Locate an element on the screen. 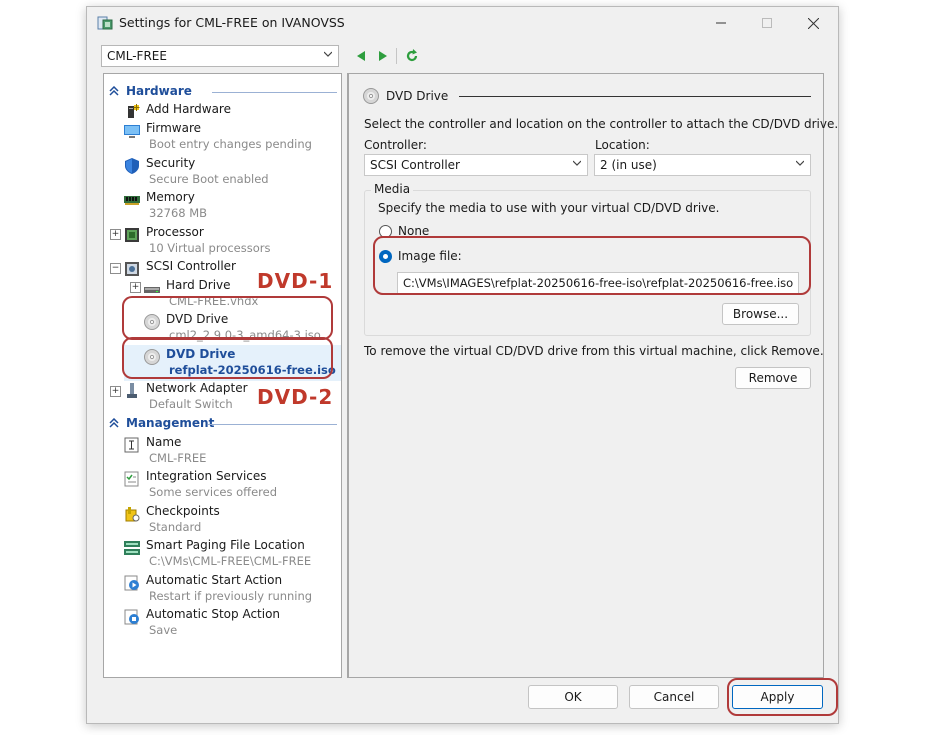 This screenshot has width=933, height=735. tree-item-checkpoints: Checkpoints Standard is located at coordinates (229, 521).